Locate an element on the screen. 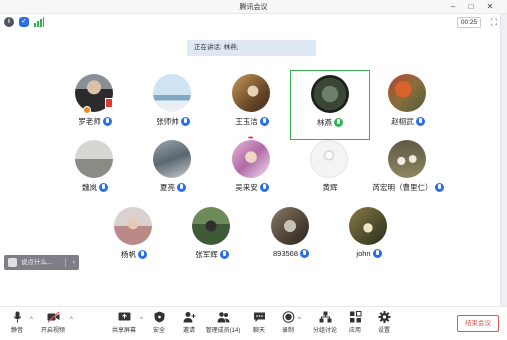 The height and width of the screenshot is (340, 507). chat-label: 聊天 is located at coordinates (258, 331).